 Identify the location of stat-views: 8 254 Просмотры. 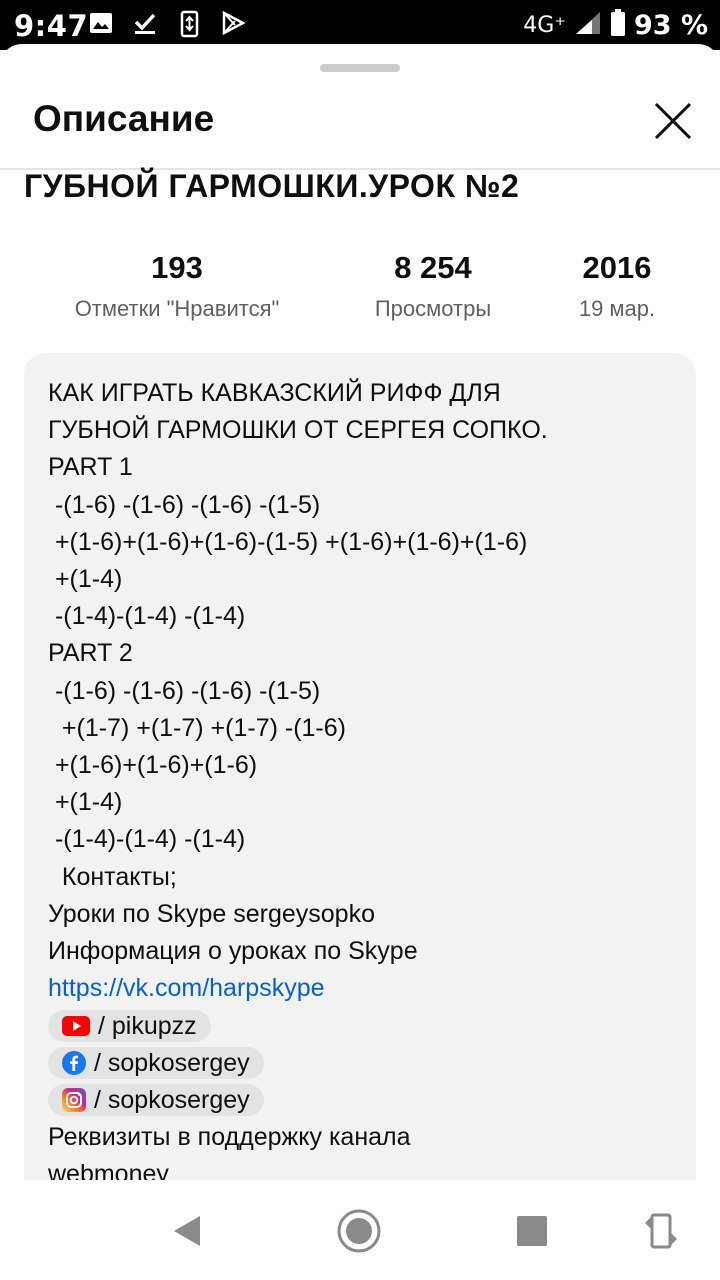
(433, 286).